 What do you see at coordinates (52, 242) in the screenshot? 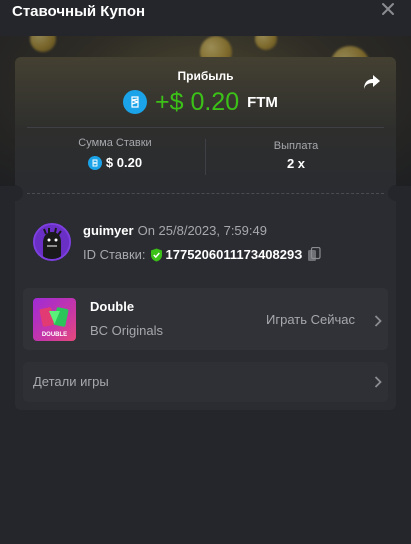
I see `avatar` at bounding box center [52, 242].